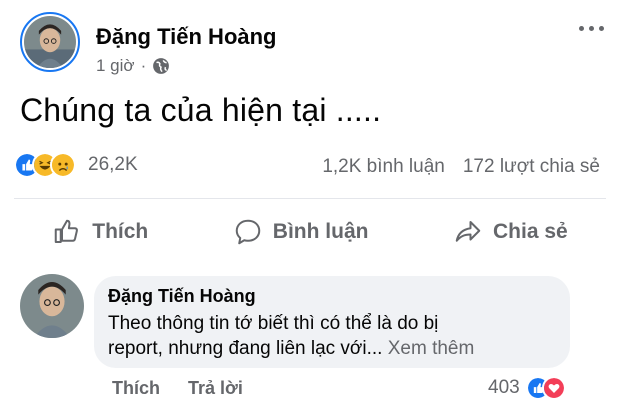 This screenshot has height=400, width=620. What do you see at coordinates (320, 231) in the screenshot?
I see `comment-label: Bình luận` at bounding box center [320, 231].